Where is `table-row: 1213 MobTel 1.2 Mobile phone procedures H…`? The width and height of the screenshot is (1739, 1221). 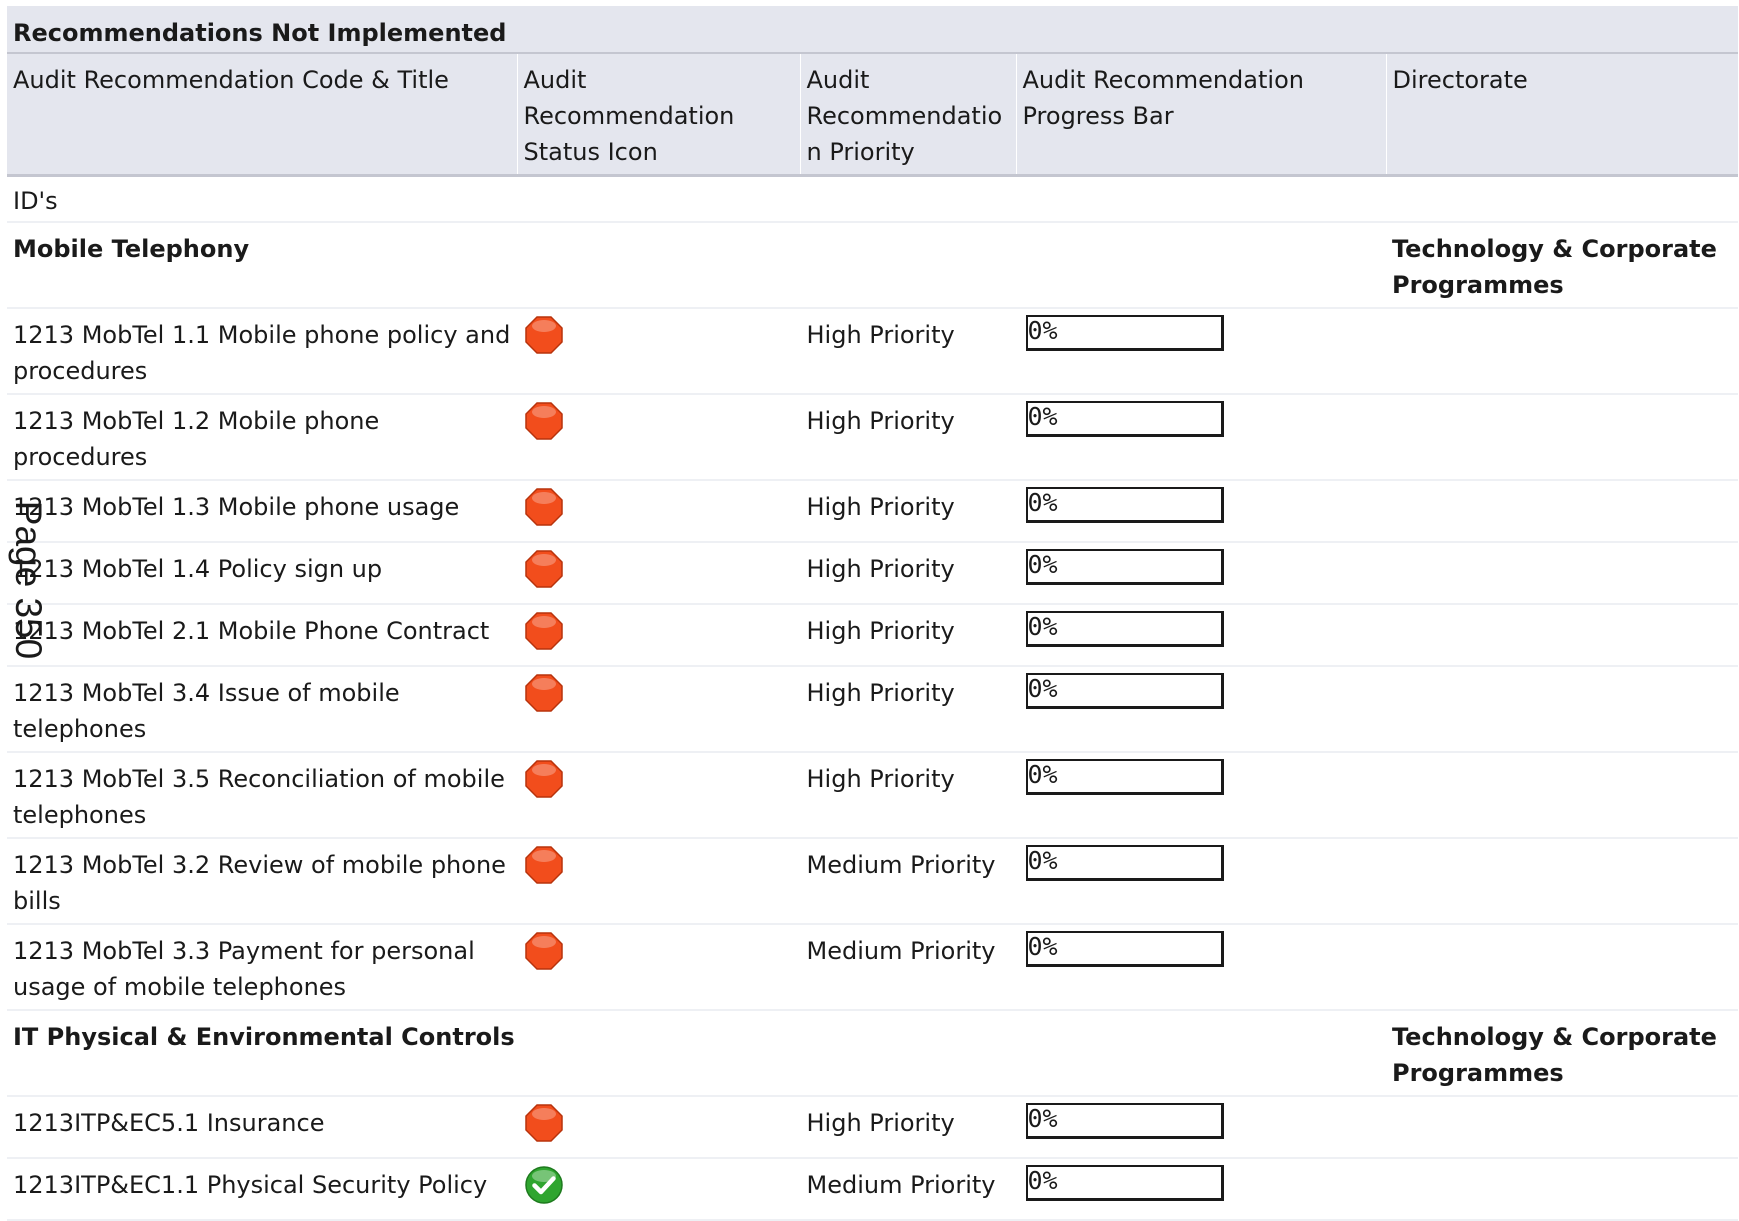 table-row: 1213 MobTel 1.2 Mobile phone procedures H… is located at coordinates (872, 437).